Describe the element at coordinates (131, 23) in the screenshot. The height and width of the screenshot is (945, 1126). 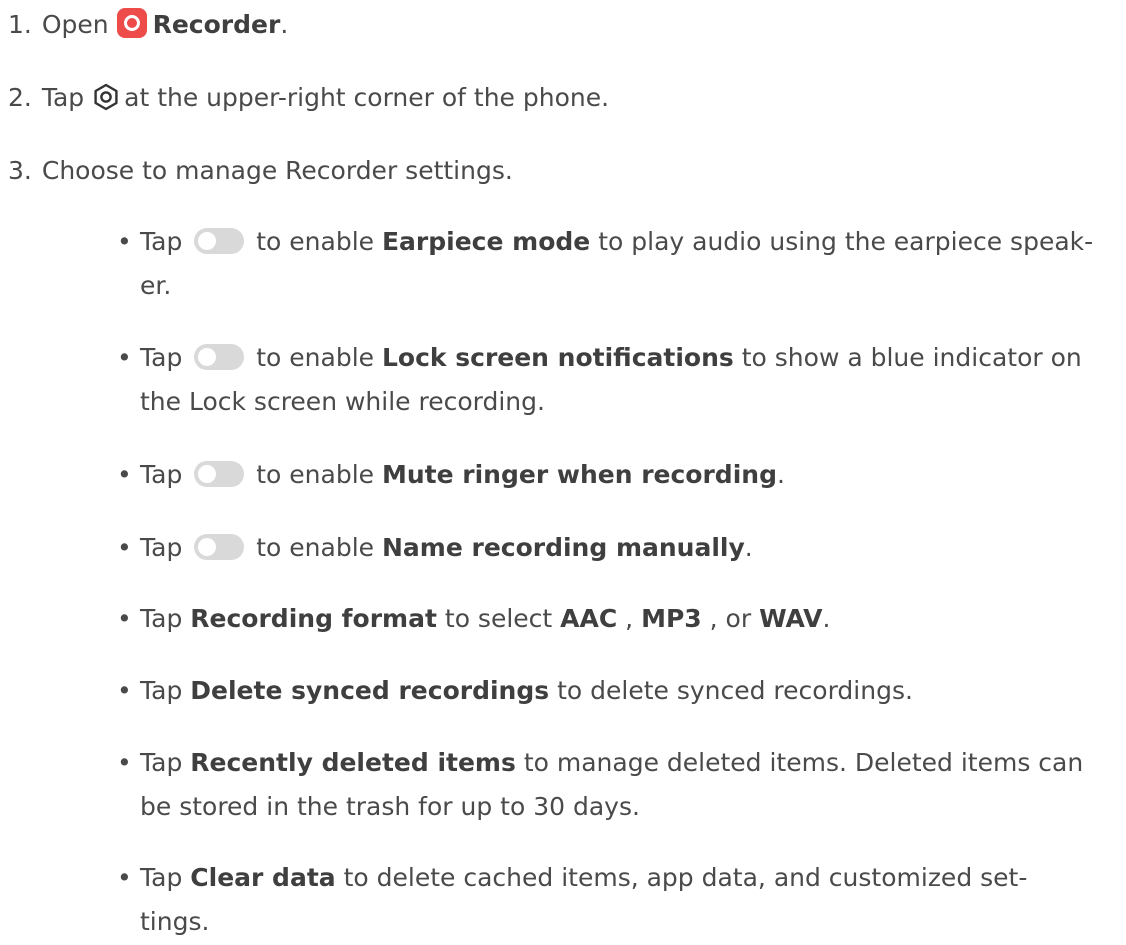
I see `recorder-app-icon` at that location.